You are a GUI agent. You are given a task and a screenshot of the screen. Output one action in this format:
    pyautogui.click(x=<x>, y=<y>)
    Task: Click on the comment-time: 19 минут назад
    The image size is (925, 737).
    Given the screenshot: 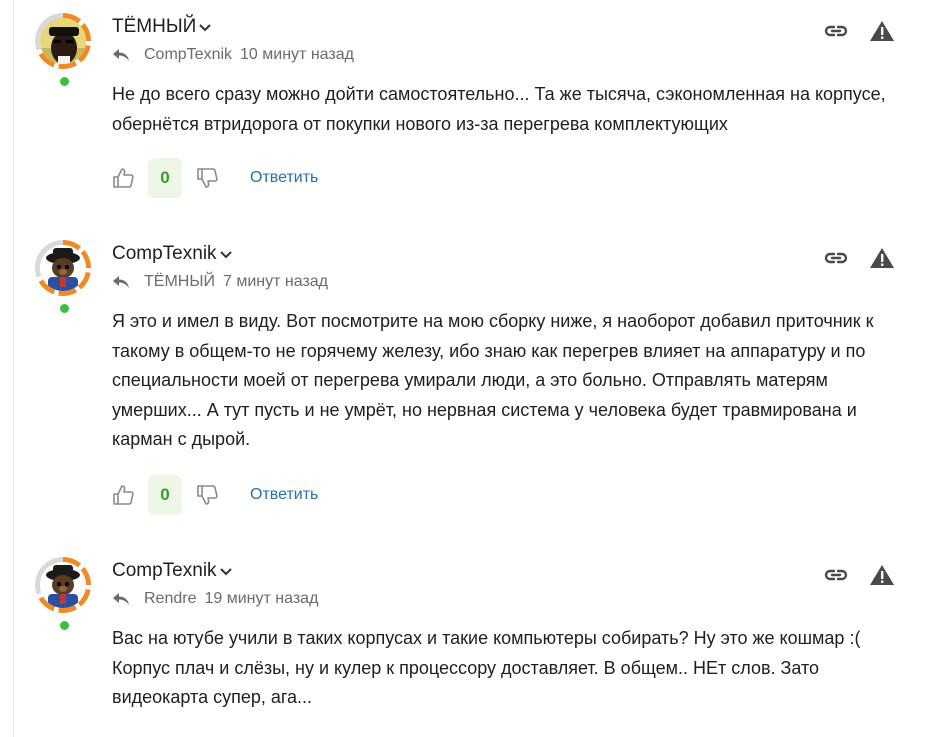 What is the action you would take?
    pyautogui.click(x=261, y=599)
    